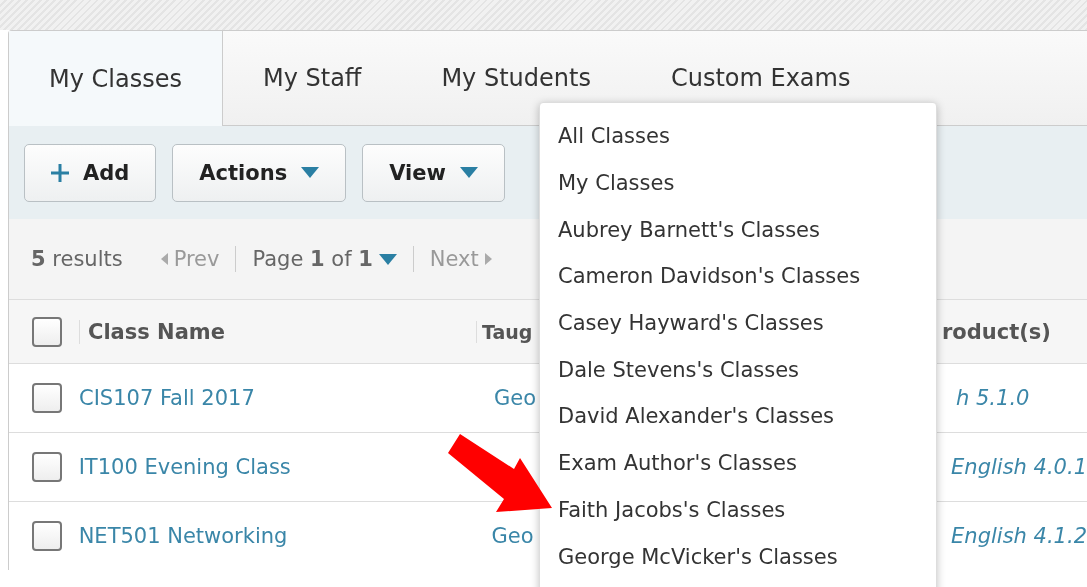 The image size is (1087, 587). I want to click on menu-item: Faith Jacobs's Classes, so click(738, 510).